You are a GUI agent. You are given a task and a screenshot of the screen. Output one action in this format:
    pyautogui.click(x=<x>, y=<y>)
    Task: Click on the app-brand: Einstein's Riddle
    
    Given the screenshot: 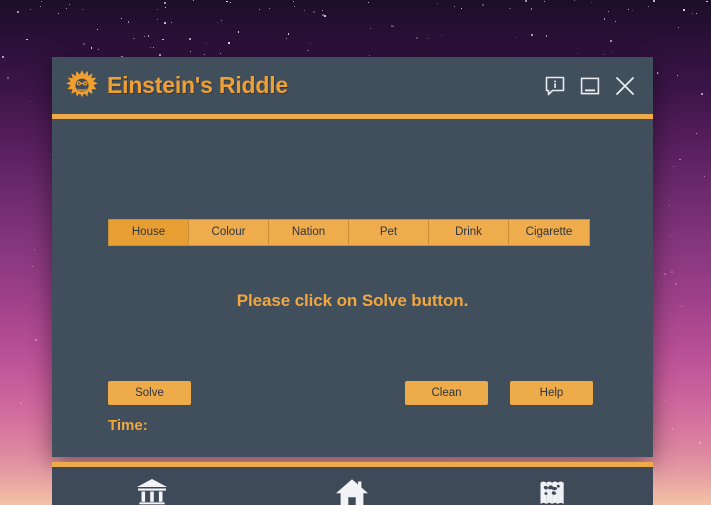 What is the action you would take?
    pyautogui.click(x=177, y=86)
    